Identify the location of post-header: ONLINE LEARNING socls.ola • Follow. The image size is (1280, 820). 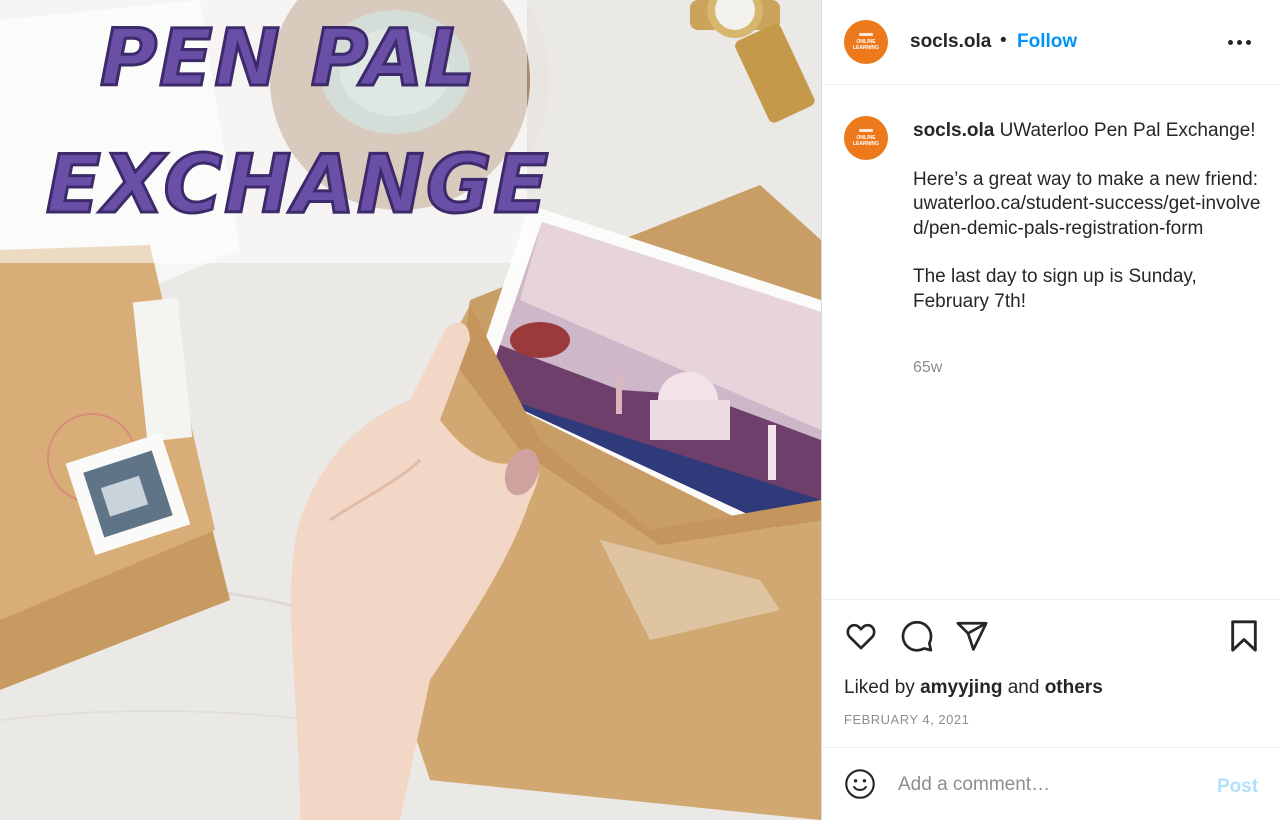
(1051, 42).